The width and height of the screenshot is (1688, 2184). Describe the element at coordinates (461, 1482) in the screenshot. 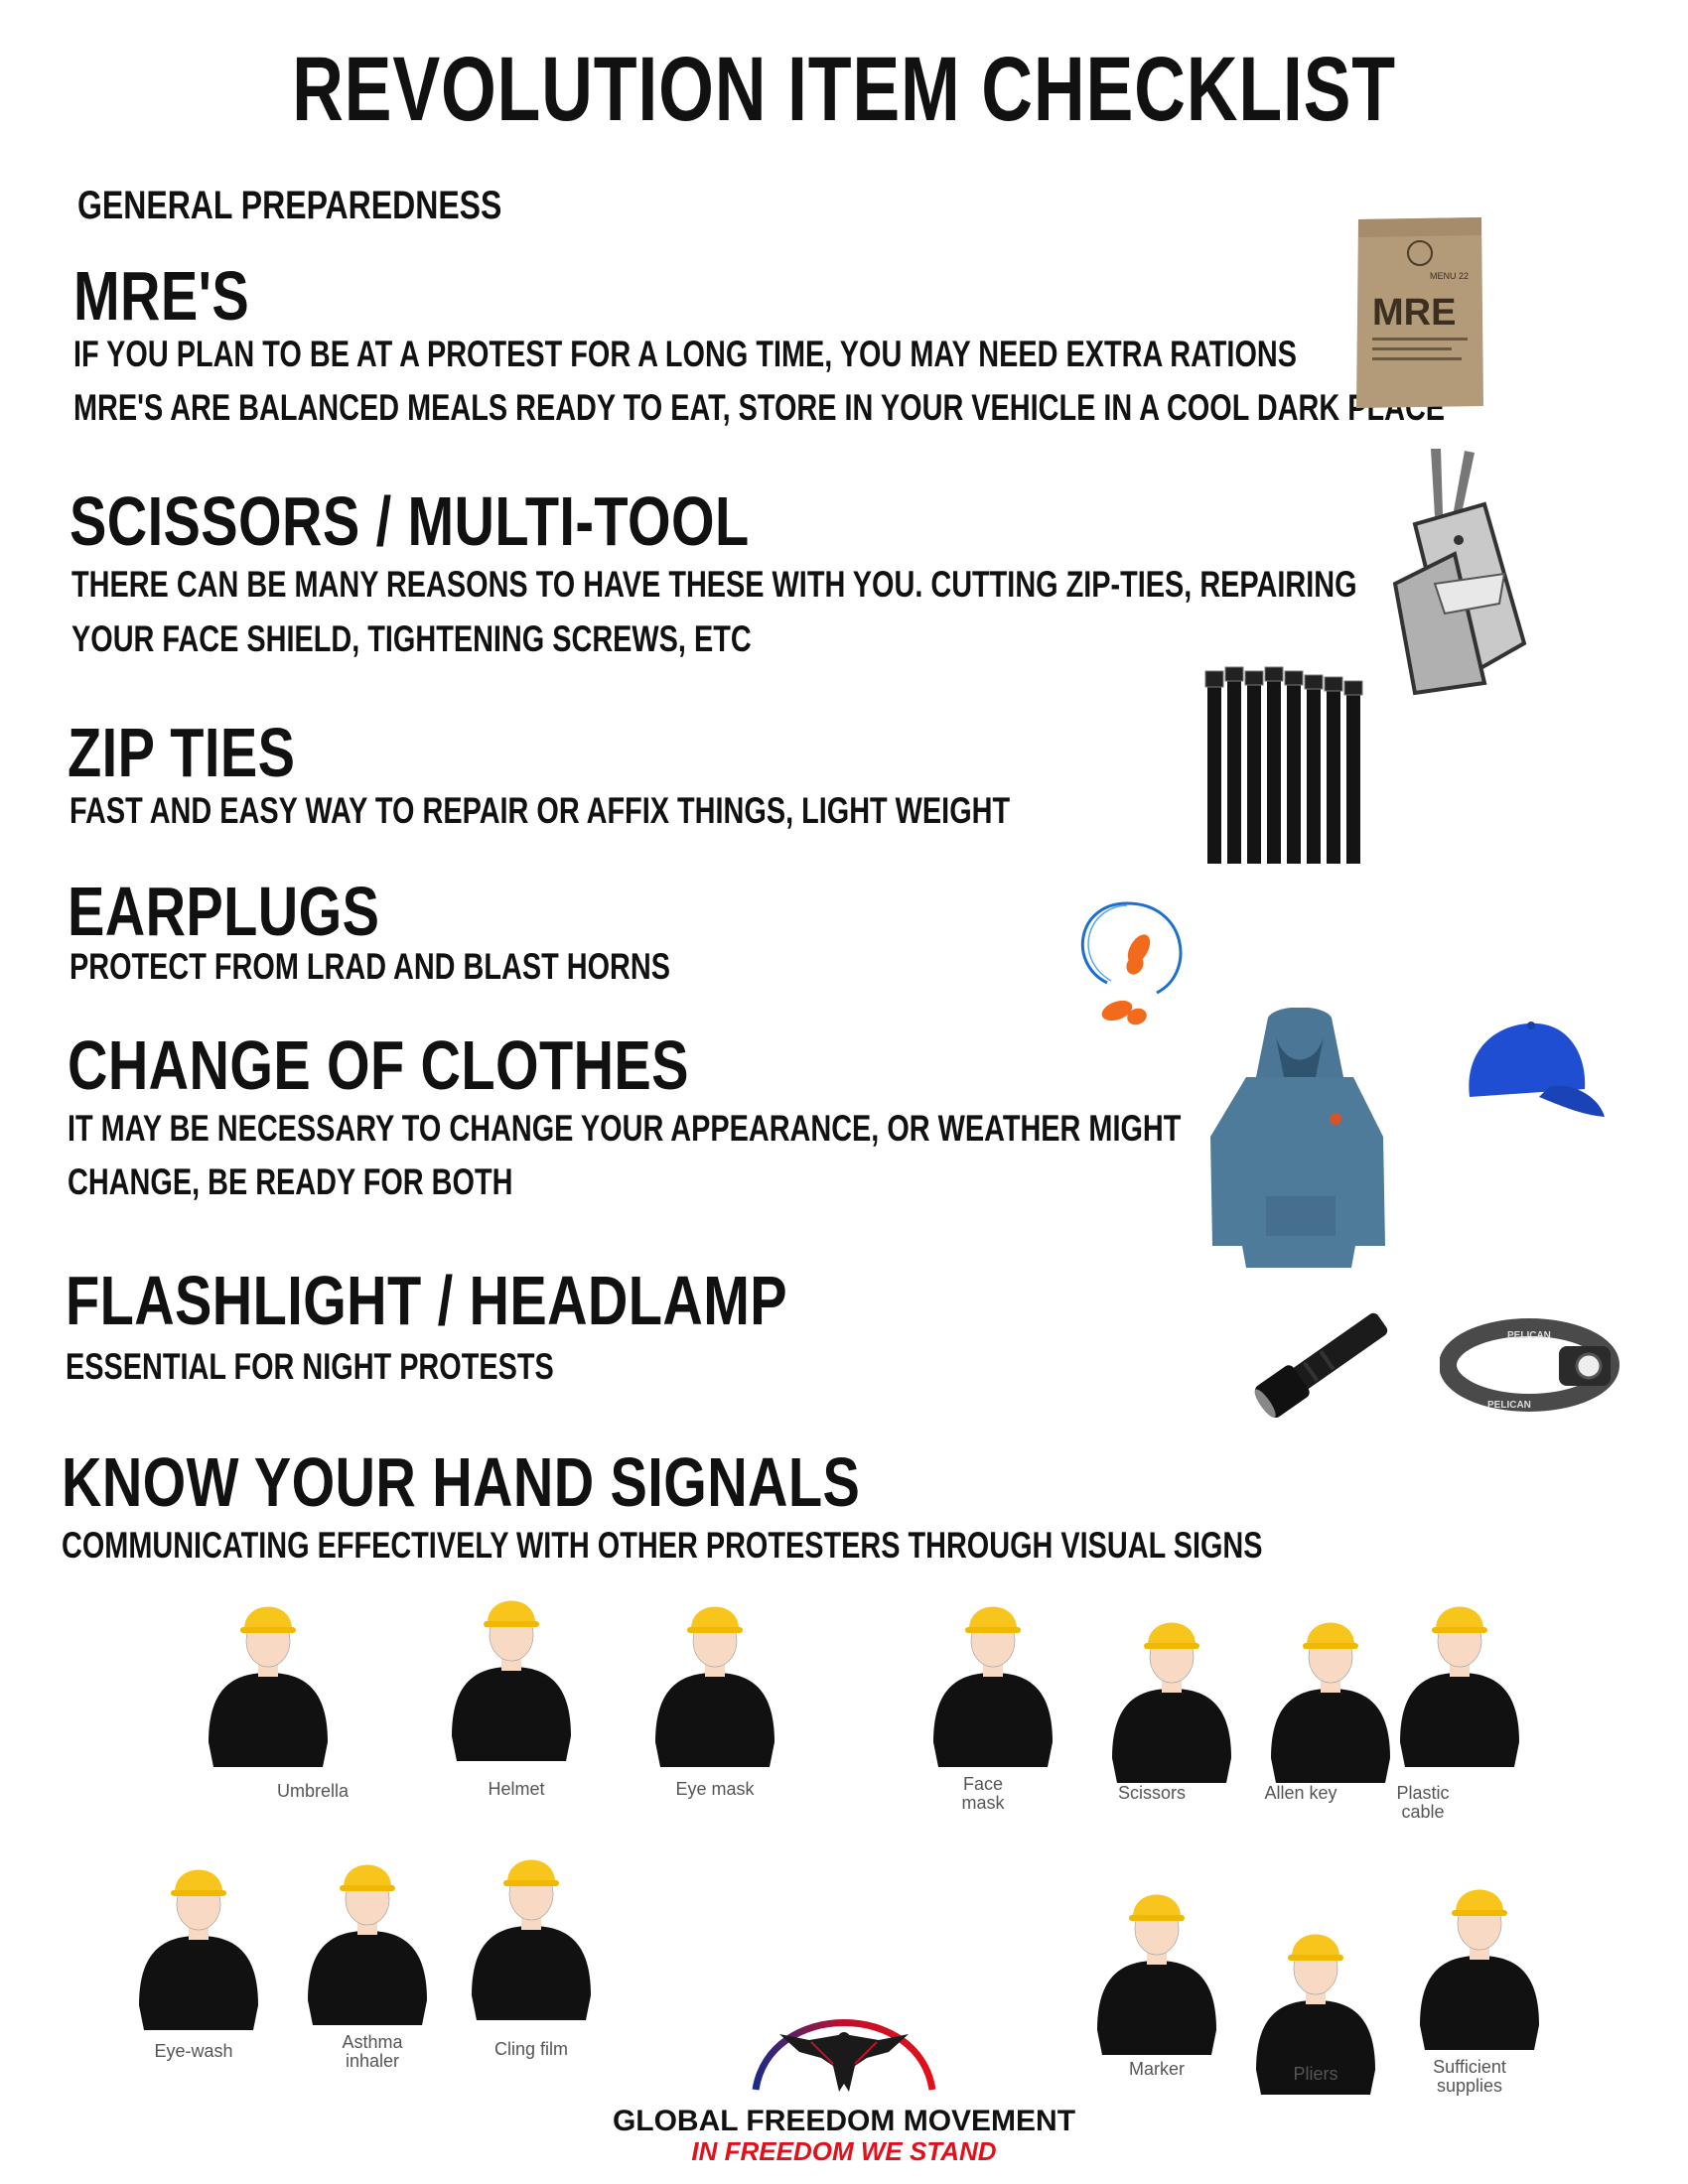

I see `item-heading-hand-signals: KNOW YOUR HAND SIGNALS` at that location.